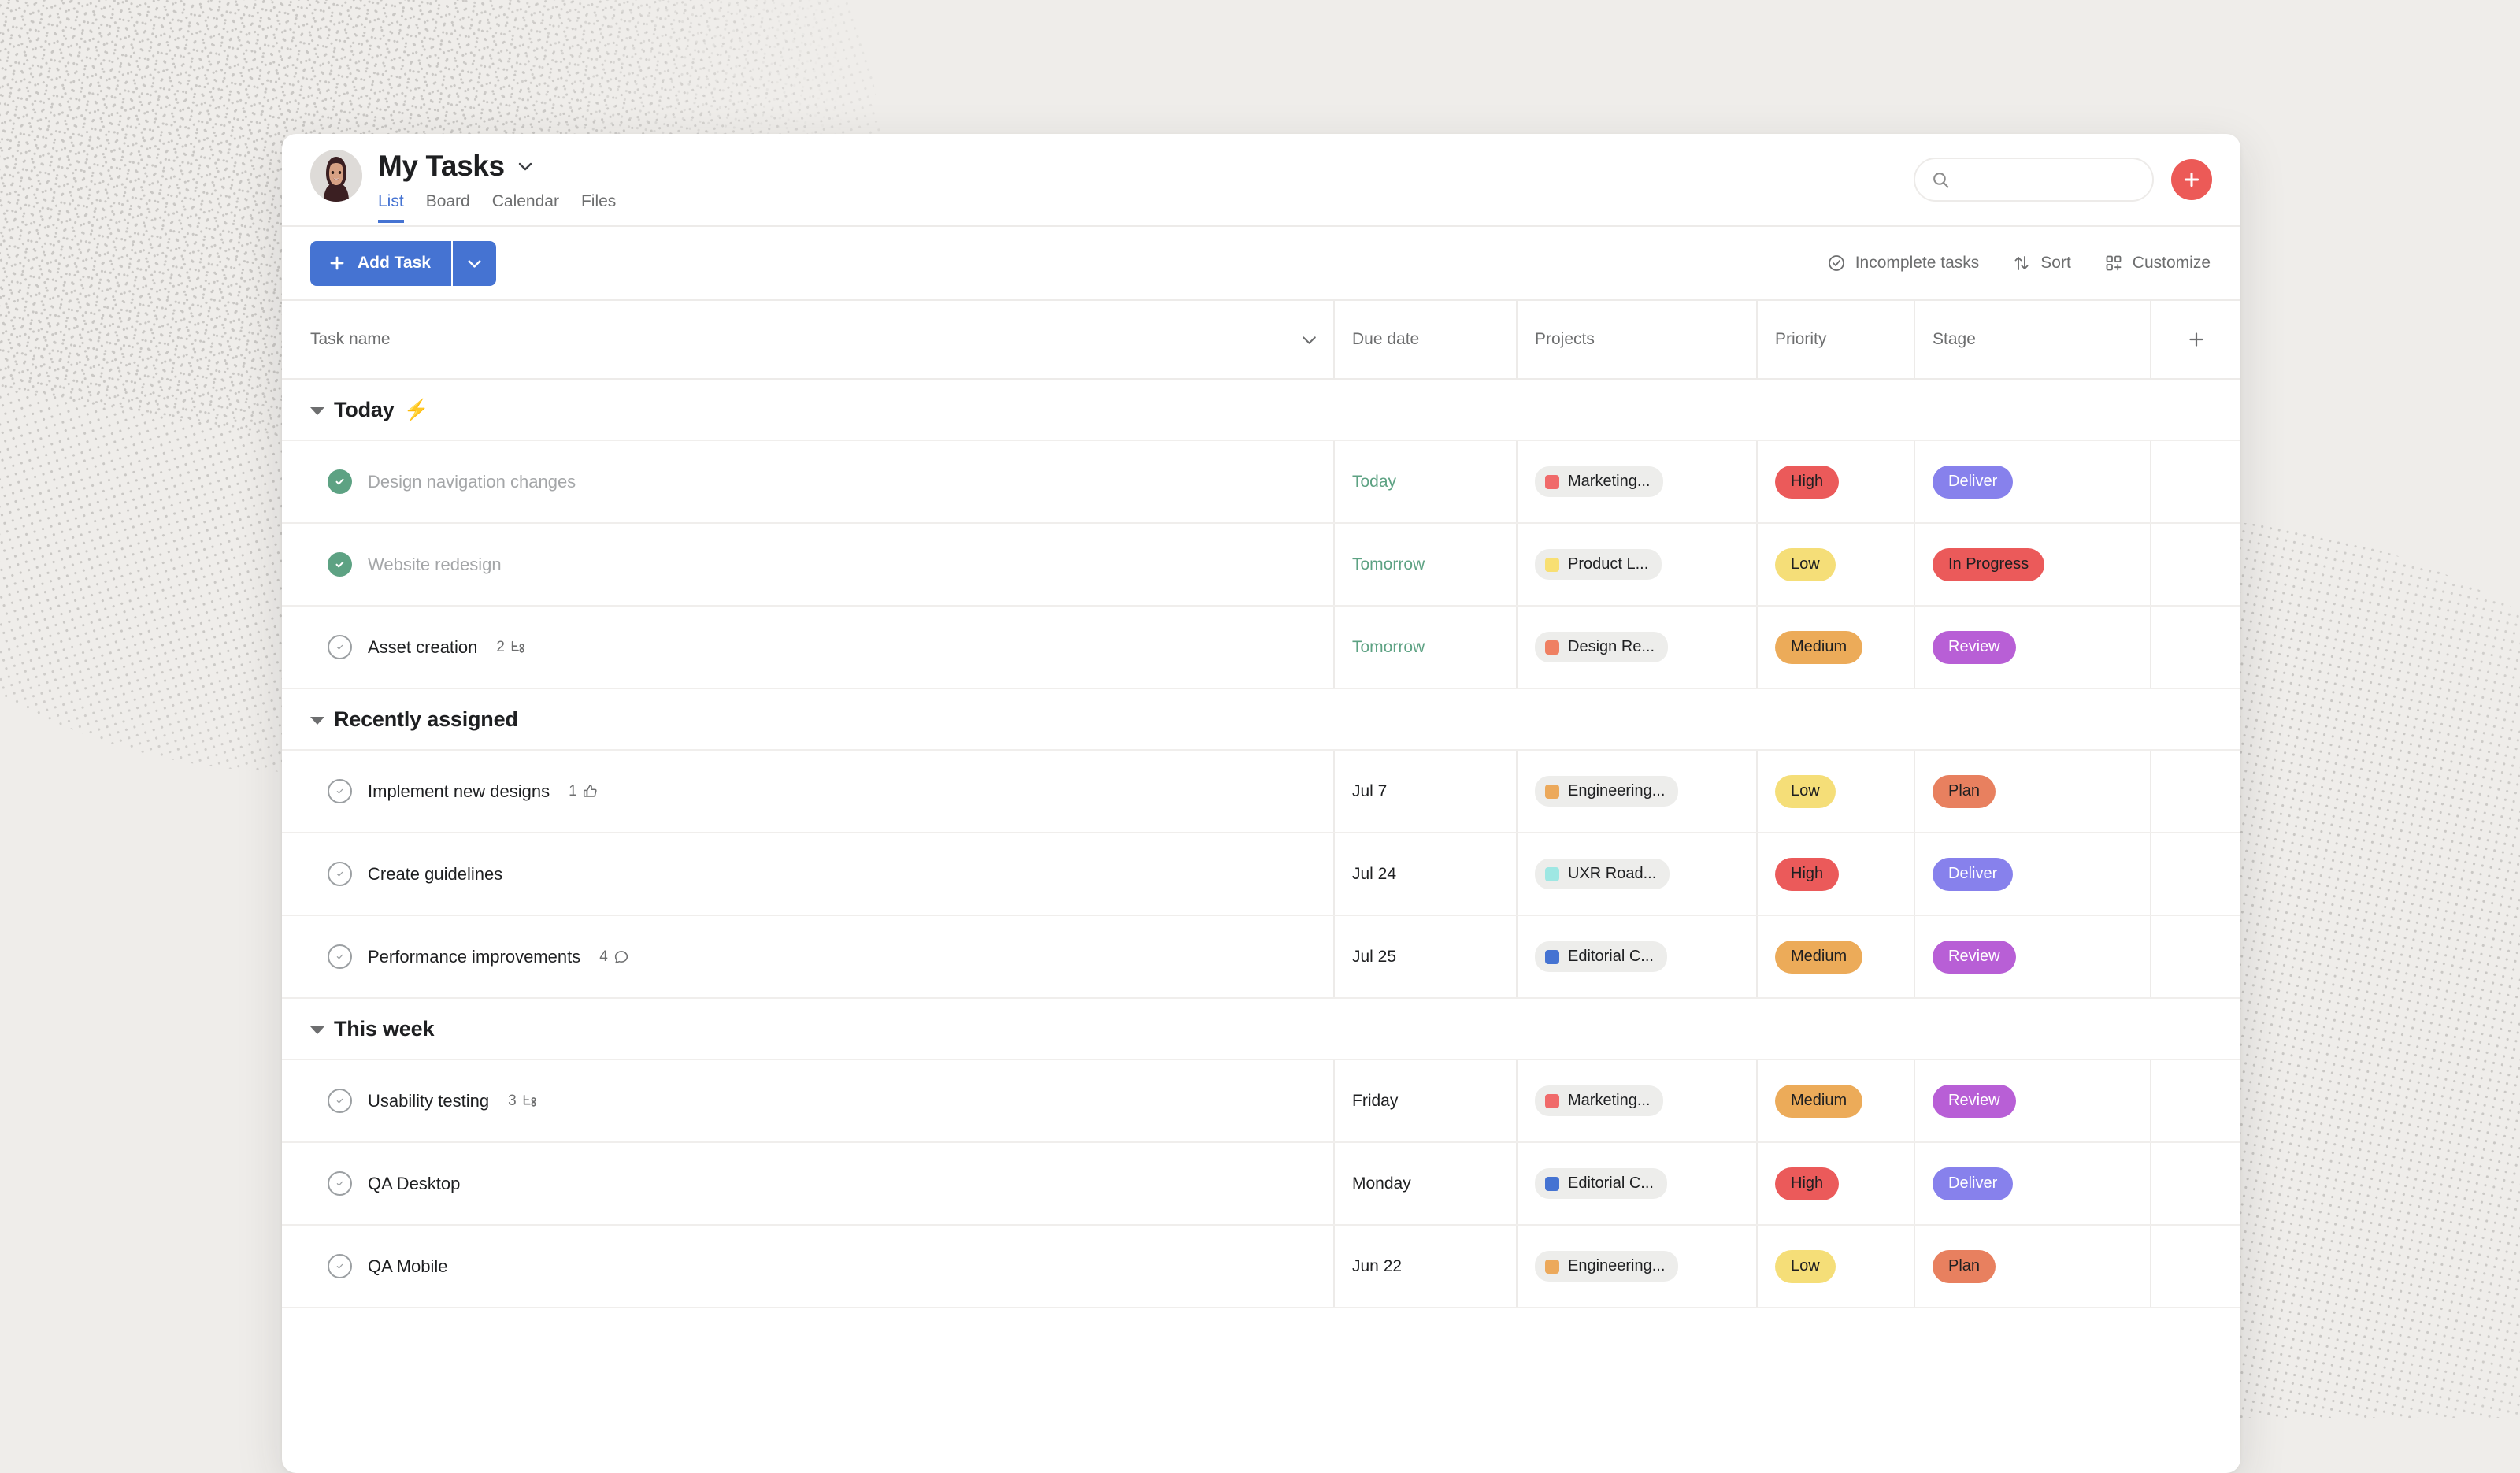  I want to click on due-date-cell: Monday, so click(1424, 1183).